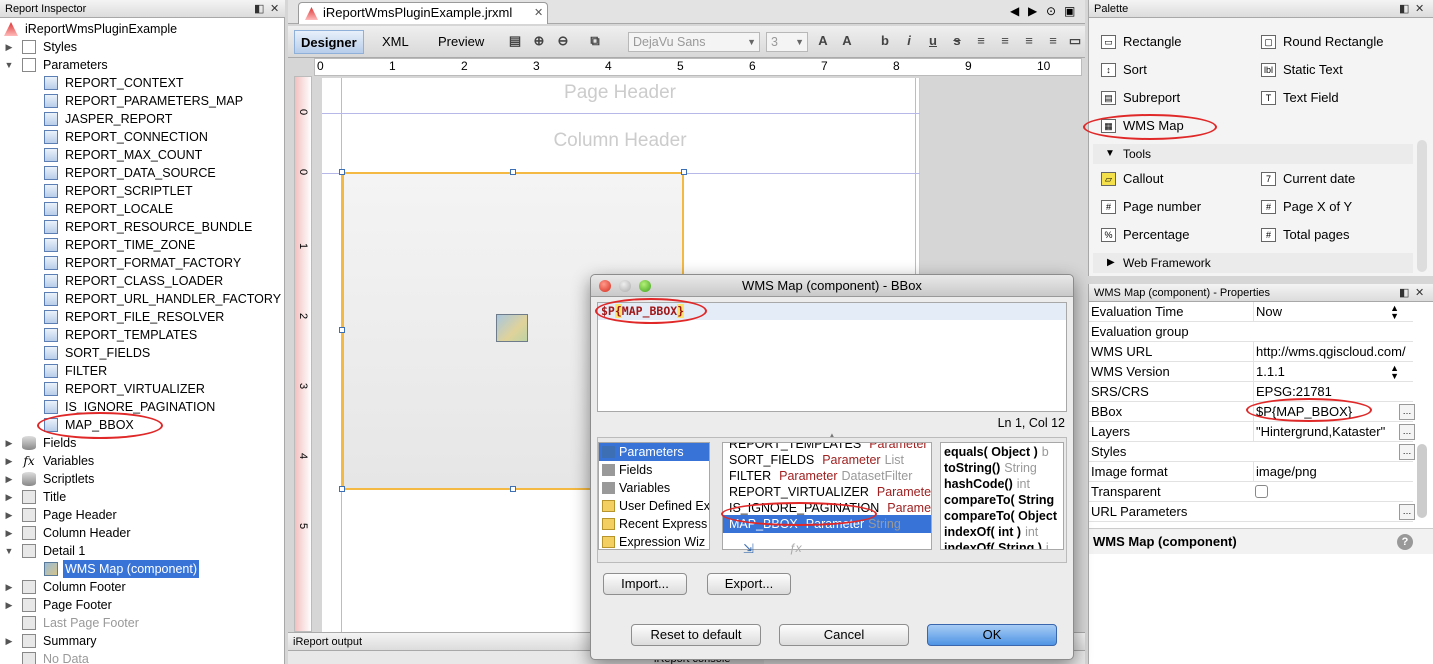  Describe the element at coordinates (423, 13) in the screenshot. I see `document-tab: iReportWmsPluginExample.jrxml ✕` at that location.